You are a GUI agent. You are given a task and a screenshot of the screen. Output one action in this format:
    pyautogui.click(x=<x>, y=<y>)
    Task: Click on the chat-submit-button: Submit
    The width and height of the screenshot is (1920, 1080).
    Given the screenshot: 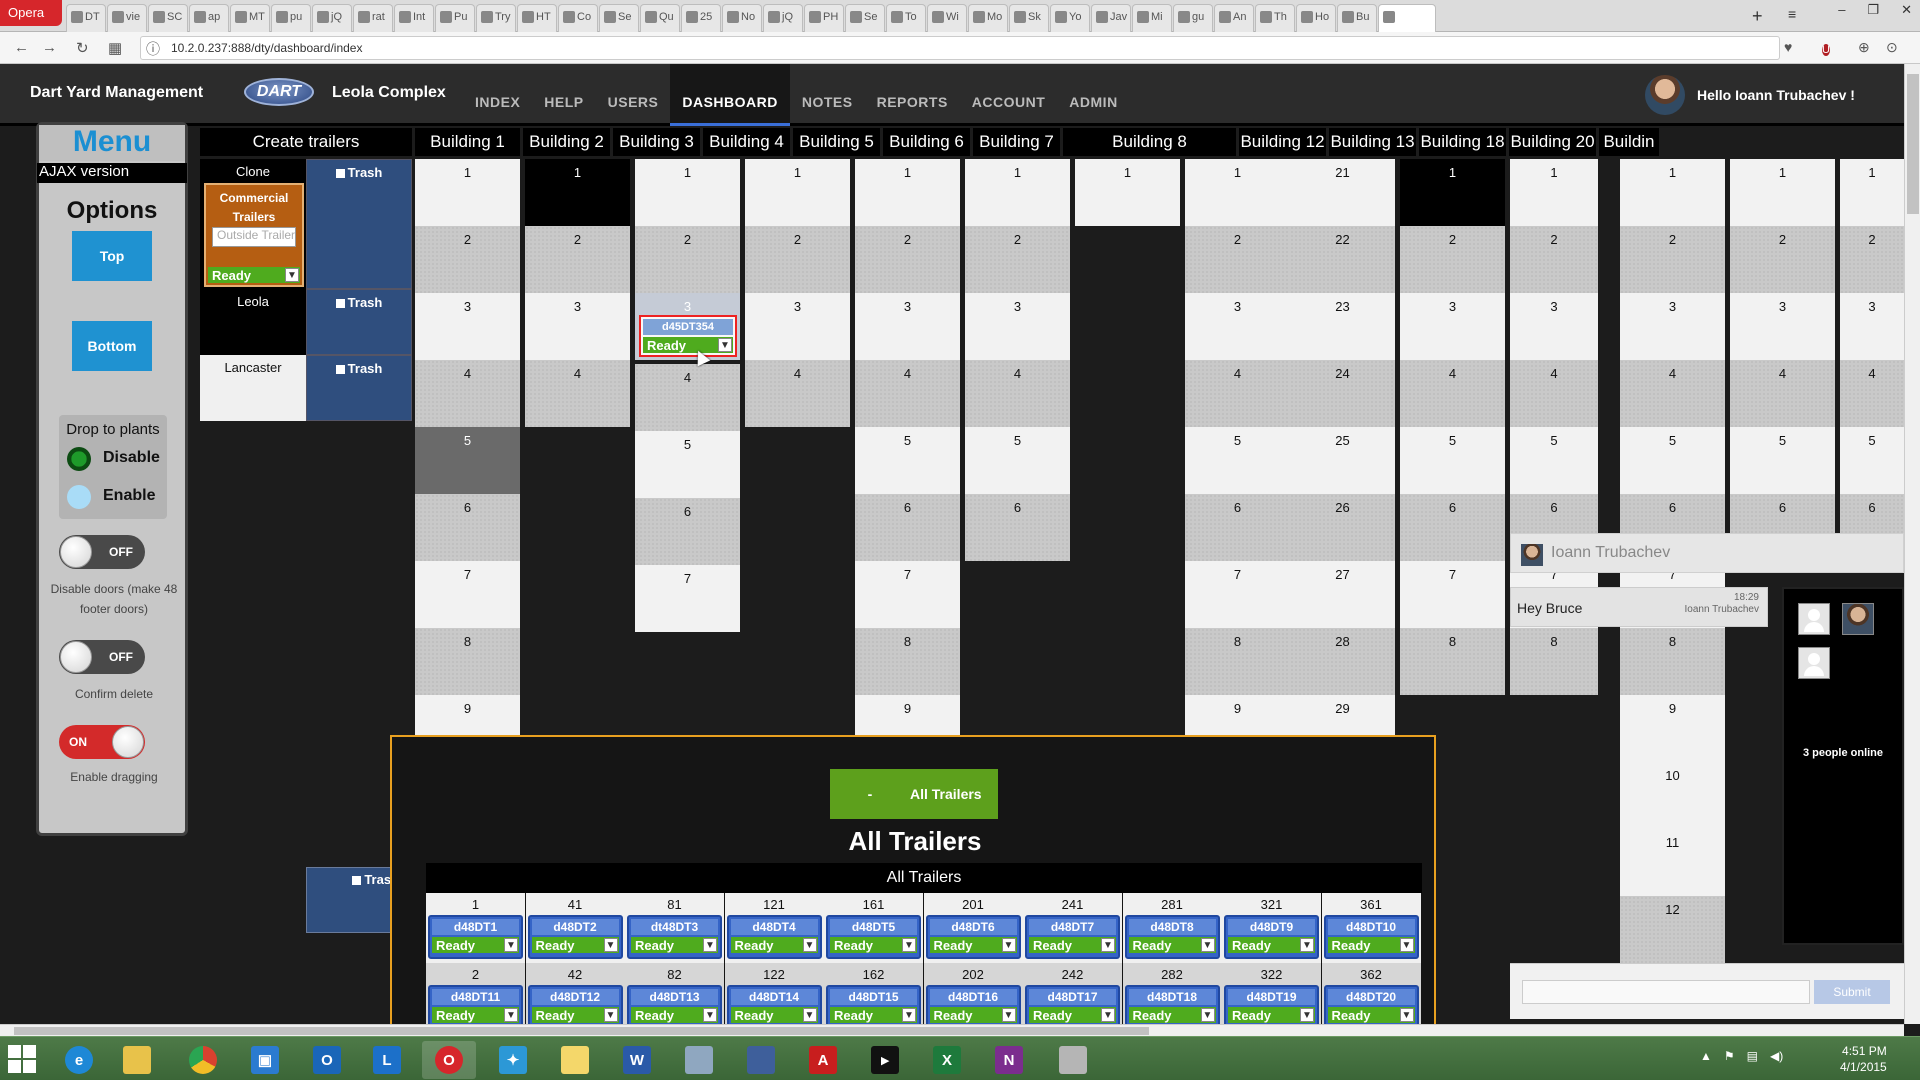 What is the action you would take?
    pyautogui.click(x=1852, y=992)
    